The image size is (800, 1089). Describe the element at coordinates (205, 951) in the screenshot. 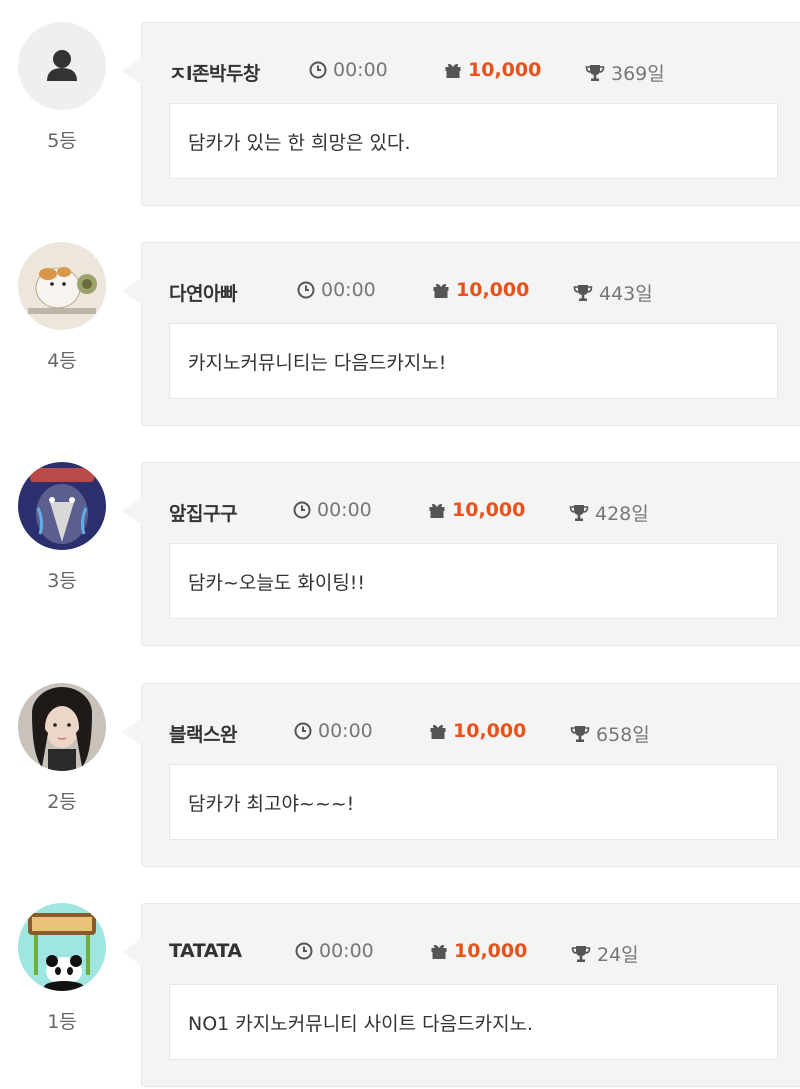

I see `nickname: TATATA` at that location.